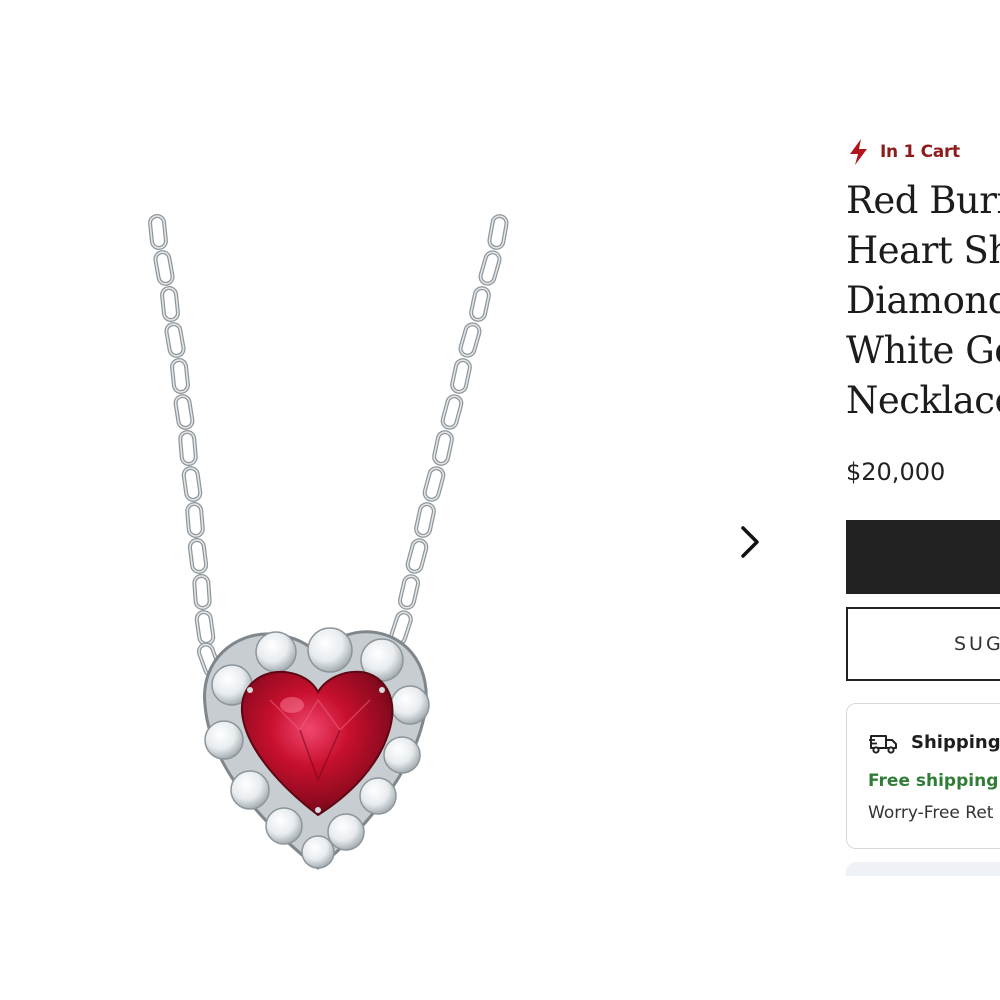  Describe the element at coordinates (933, 781) in the screenshot. I see `free-shipping-text: Free shipping` at that location.